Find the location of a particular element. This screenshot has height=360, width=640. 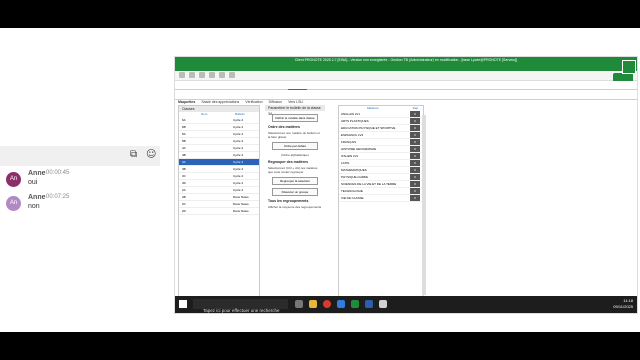

taskbar-clock: 11:18 09/11/2025 is located at coordinates (623, 304).